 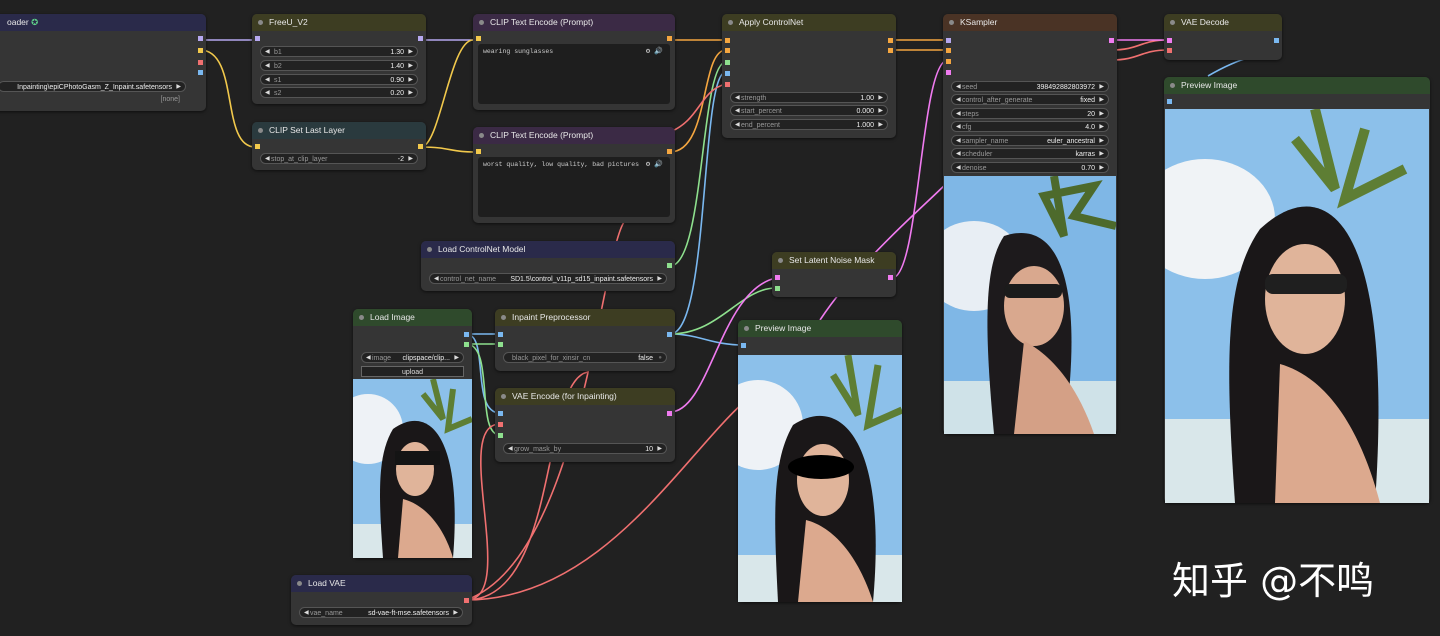 I want to click on samples-input-socket, so click(x=777, y=277).